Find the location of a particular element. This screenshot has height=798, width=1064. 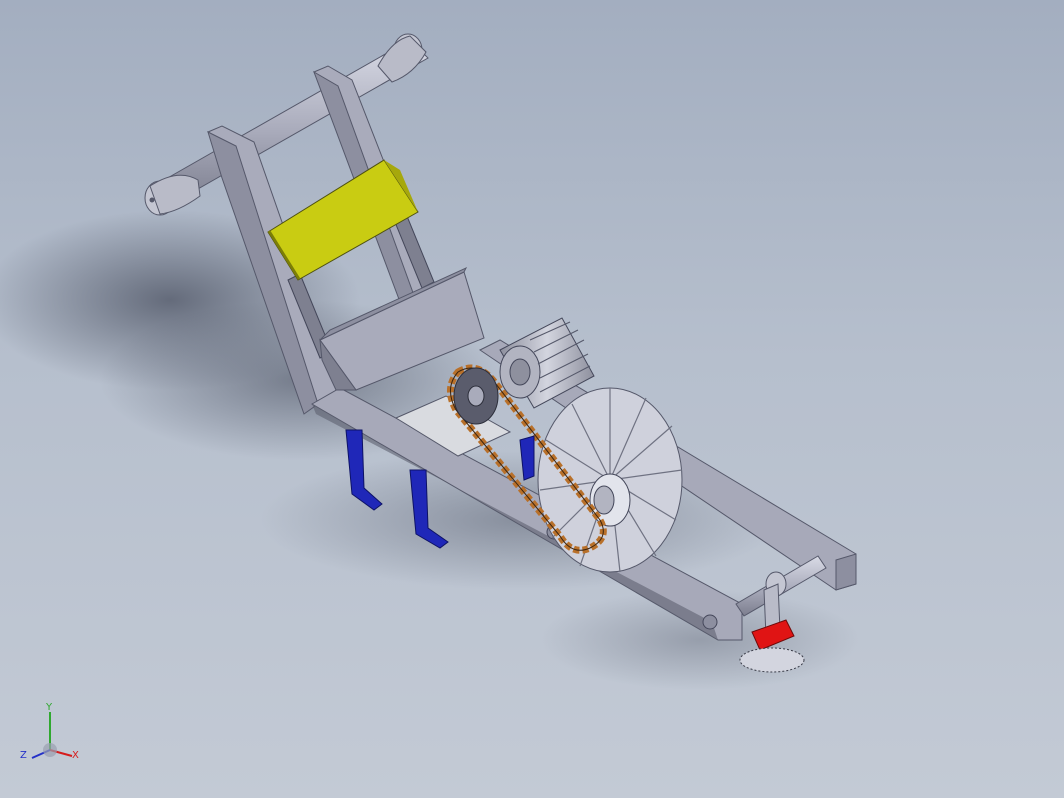

seed-plate-wheel is located at coordinates (610, 480).